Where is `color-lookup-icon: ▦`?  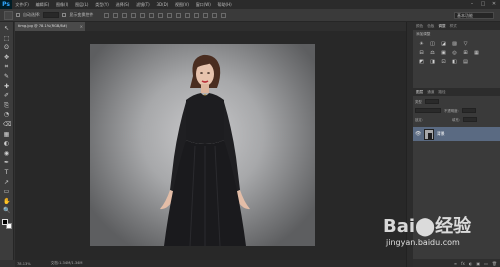 color-lookup-icon: ▦ is located at coordinates (476, 53).